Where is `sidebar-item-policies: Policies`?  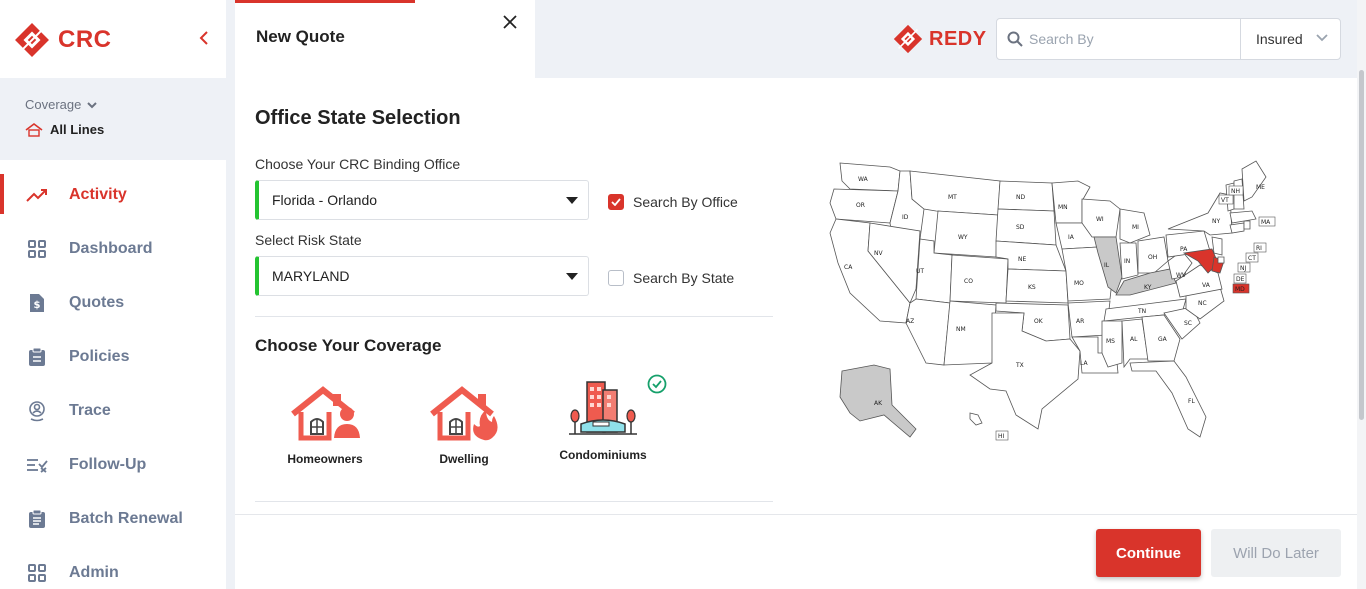 sidebar-item-policies: Policies is located at coordinates (113, 357).